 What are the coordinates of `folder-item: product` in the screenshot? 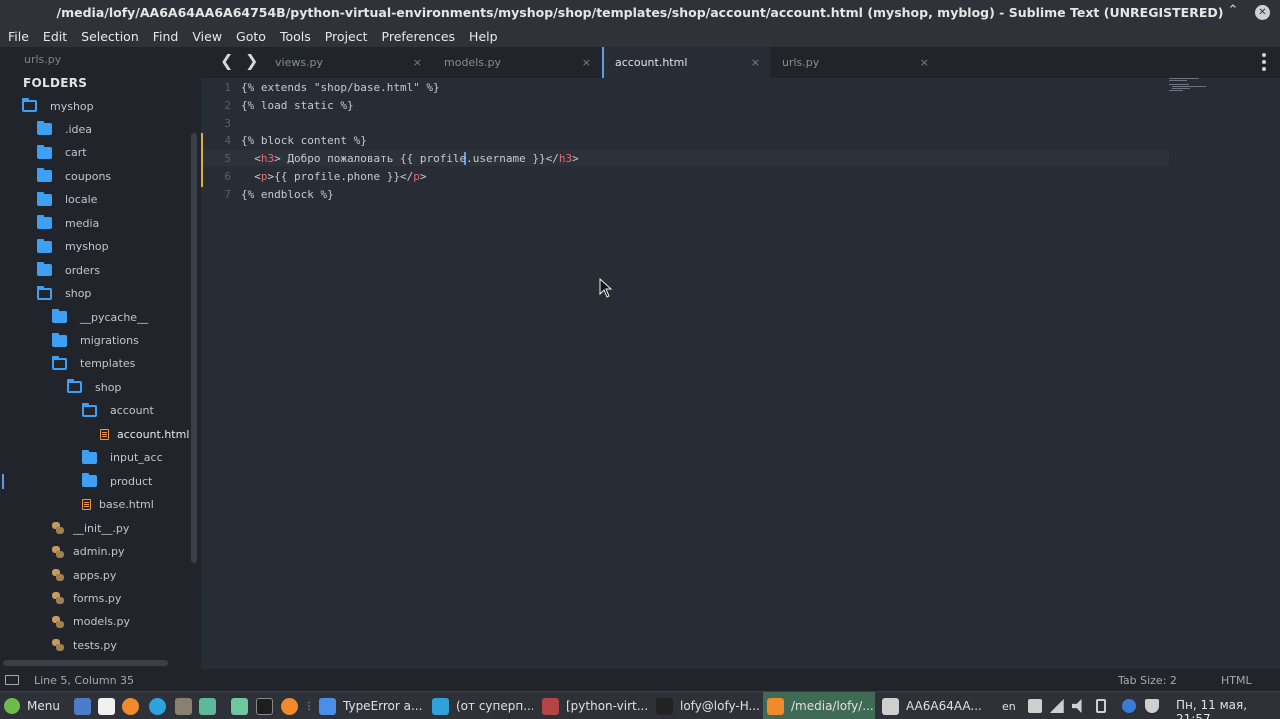 It's located at (117, 481).